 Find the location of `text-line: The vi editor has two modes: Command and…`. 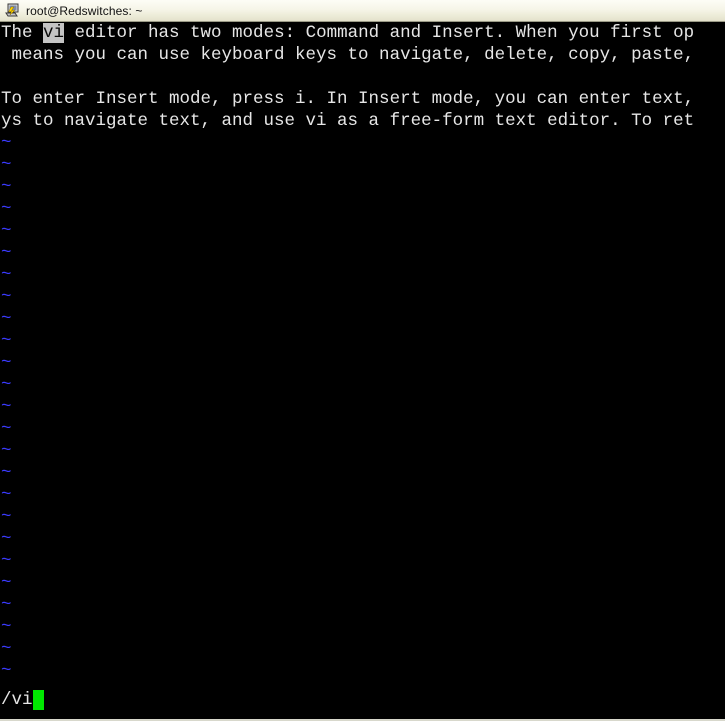

text-line: The vi editor has two modes: Command and… is located at coordinates (362, 33).